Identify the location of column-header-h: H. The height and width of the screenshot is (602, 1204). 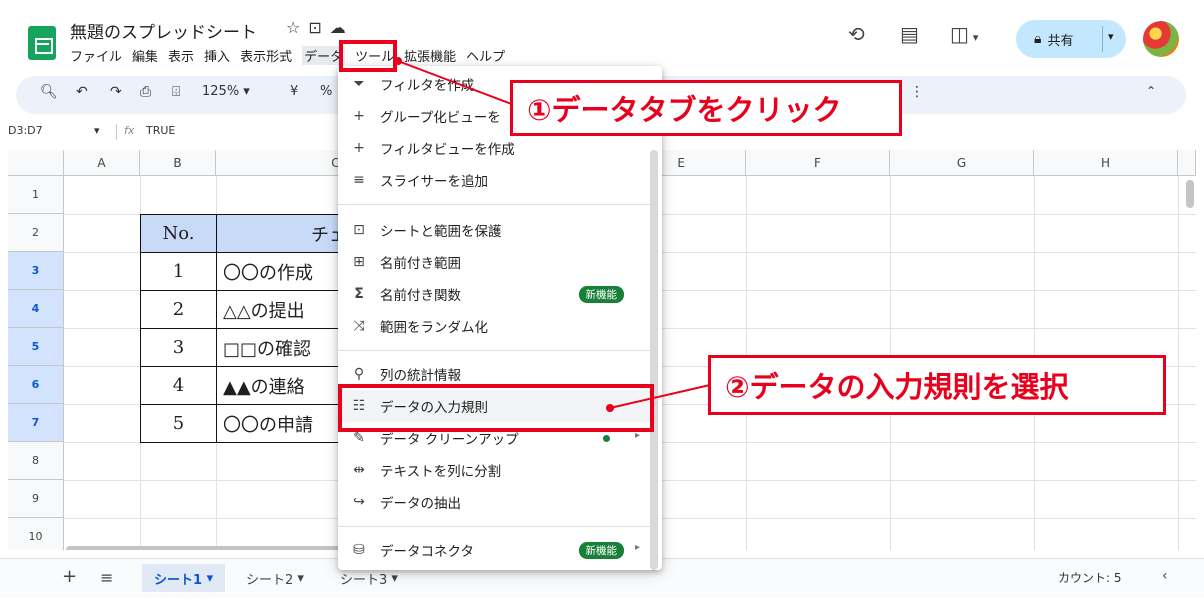
(1106, 163).